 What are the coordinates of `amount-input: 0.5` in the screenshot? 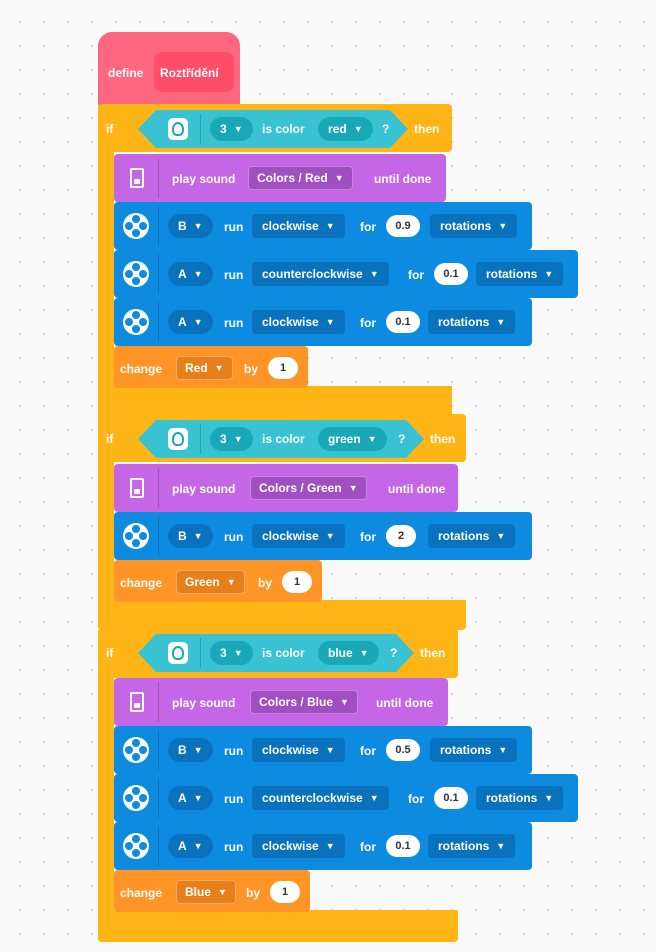 It's located at (403, 750).